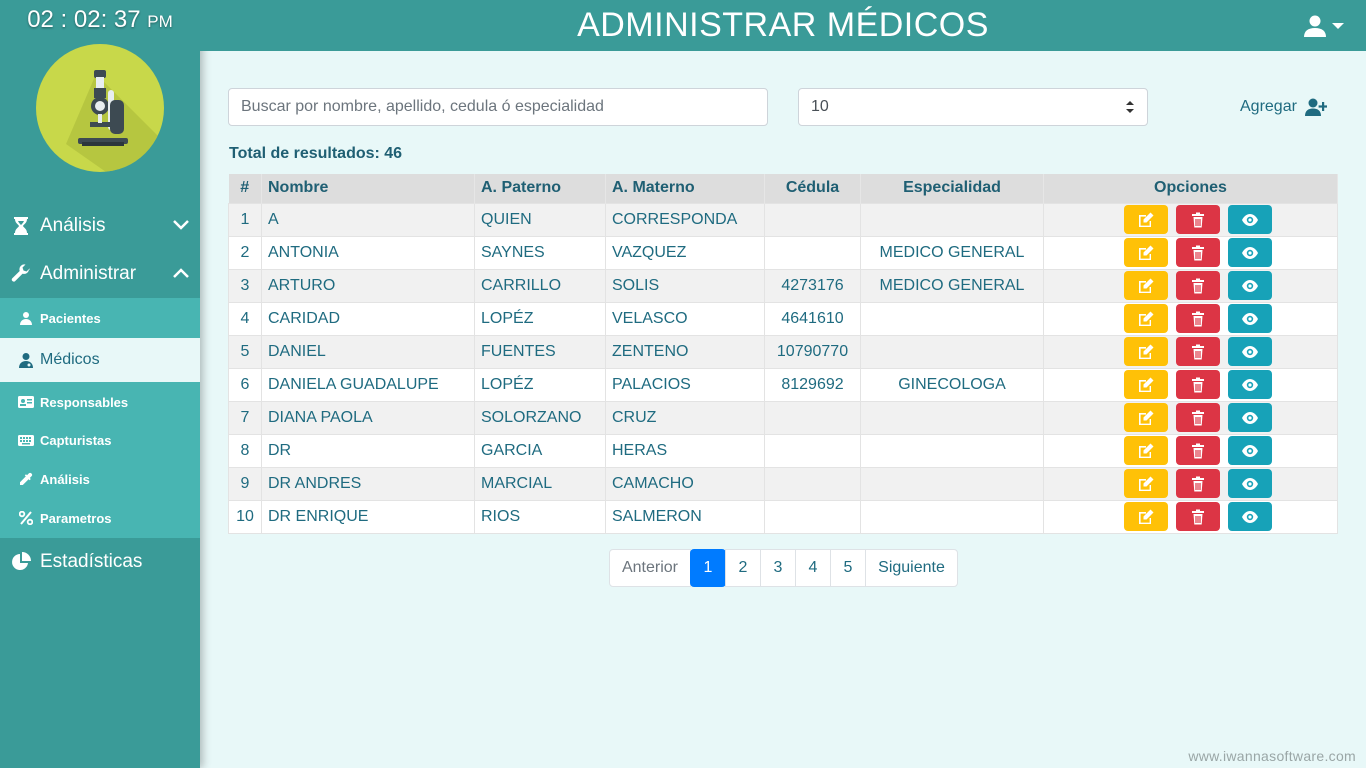 The width and height of the screenshot is (1366, 768). What do you see at coordinates (73, 225) in the screenshot?
I see `nav-analisis-label: Análisis` at bounding box center [73, 225].